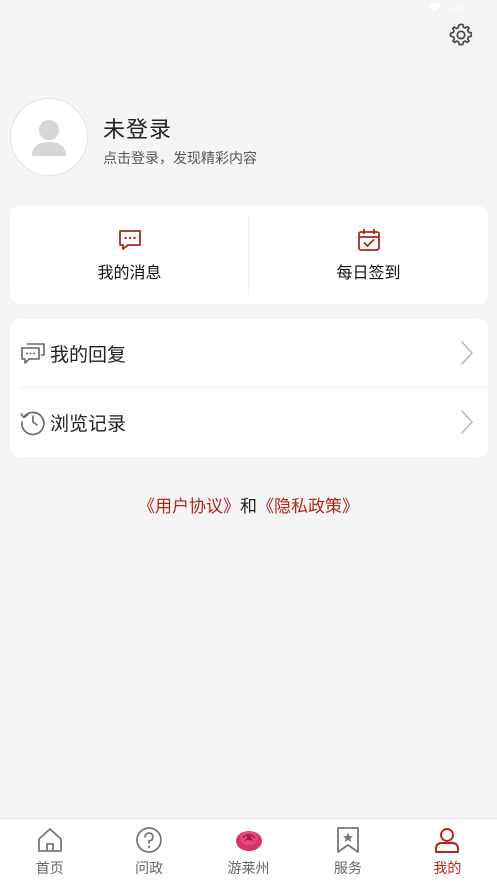  I want to click on bottom-tab-bar: 首页 问政 游莱州 服务 我的, so click(248, 850).